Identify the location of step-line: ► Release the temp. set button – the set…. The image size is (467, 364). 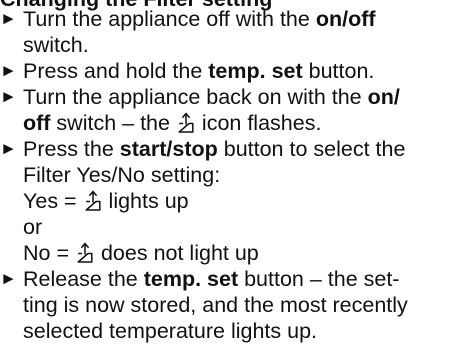
(233, 279).